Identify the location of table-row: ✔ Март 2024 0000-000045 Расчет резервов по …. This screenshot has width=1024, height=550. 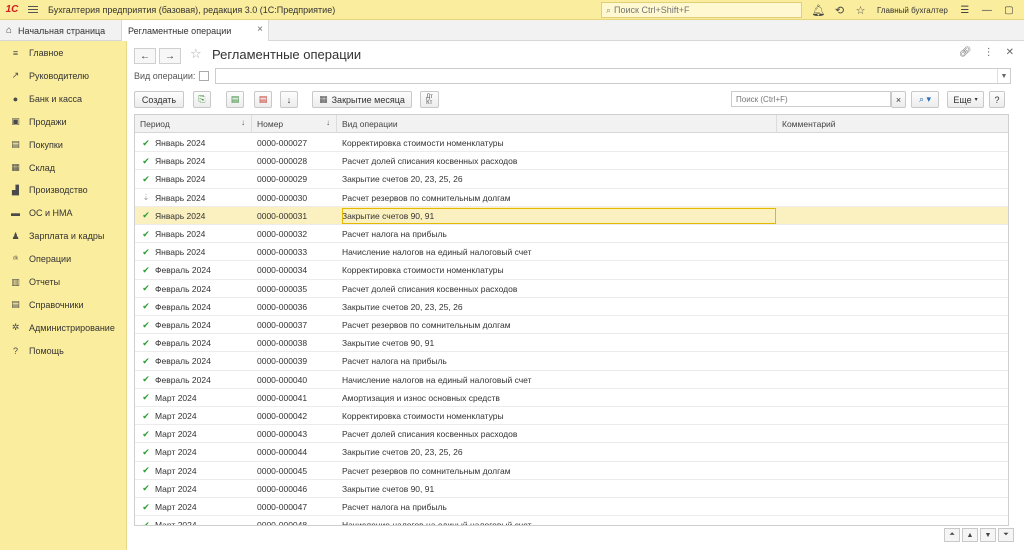
(571, 471).